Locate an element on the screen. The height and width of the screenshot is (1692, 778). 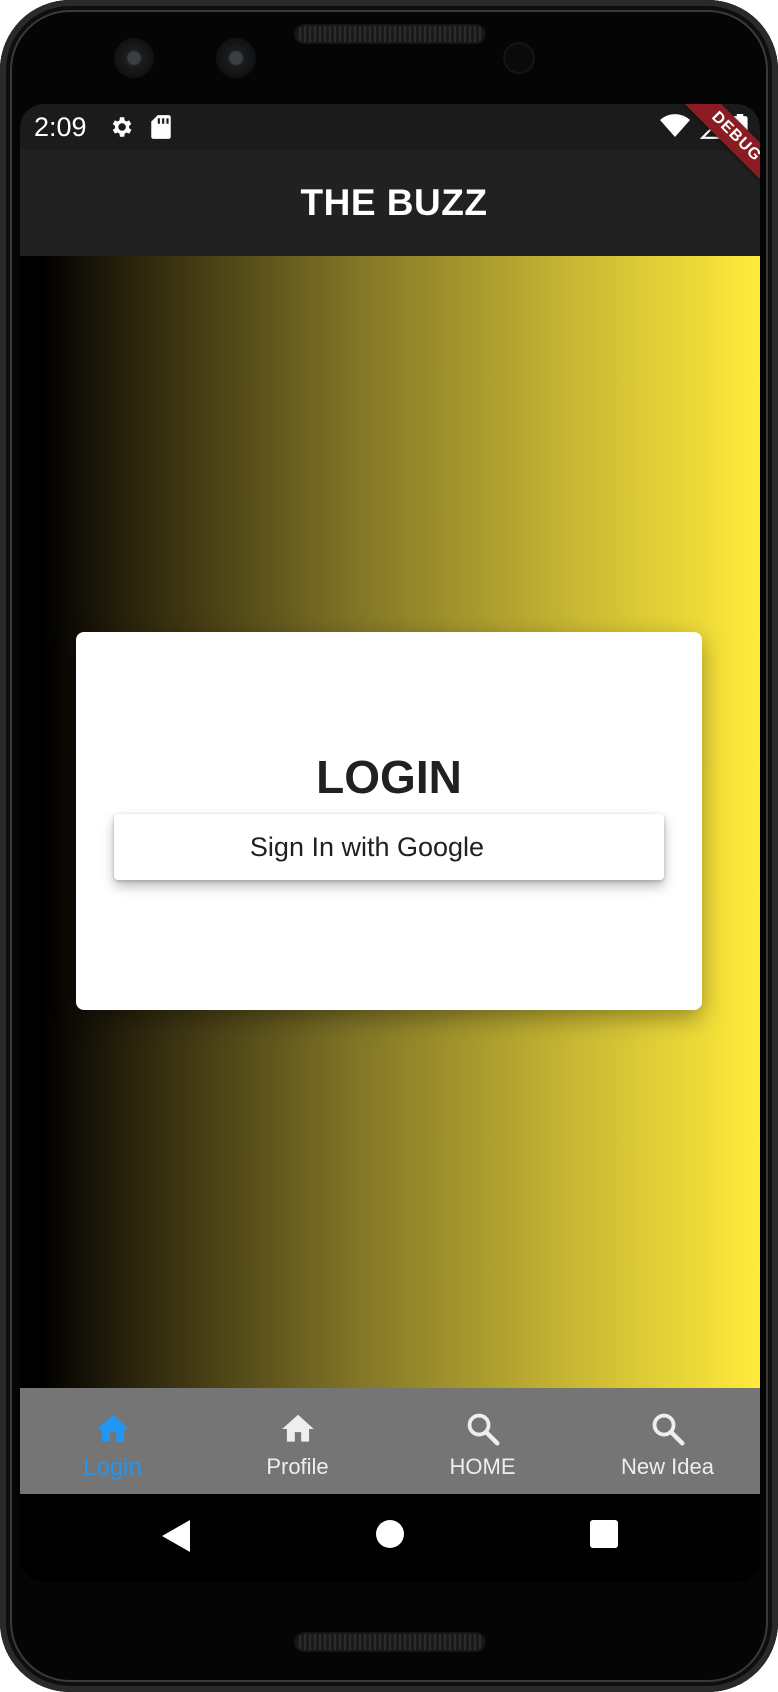
front-camera-right is located at coordinates (236, 58).